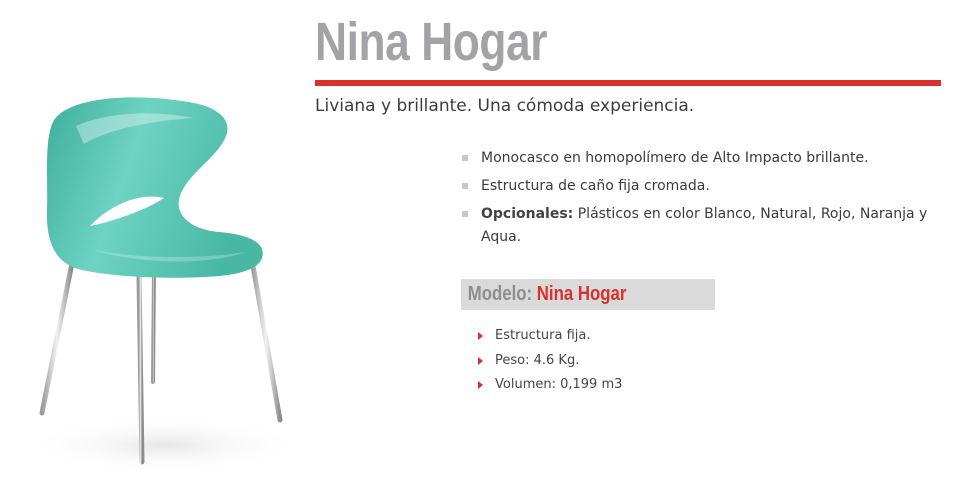  What do you see at coordinates (595, 186) in the screenshot?
I see `feature-text: Estructura de caño fija cromada.` at bounding box center [595, 186].